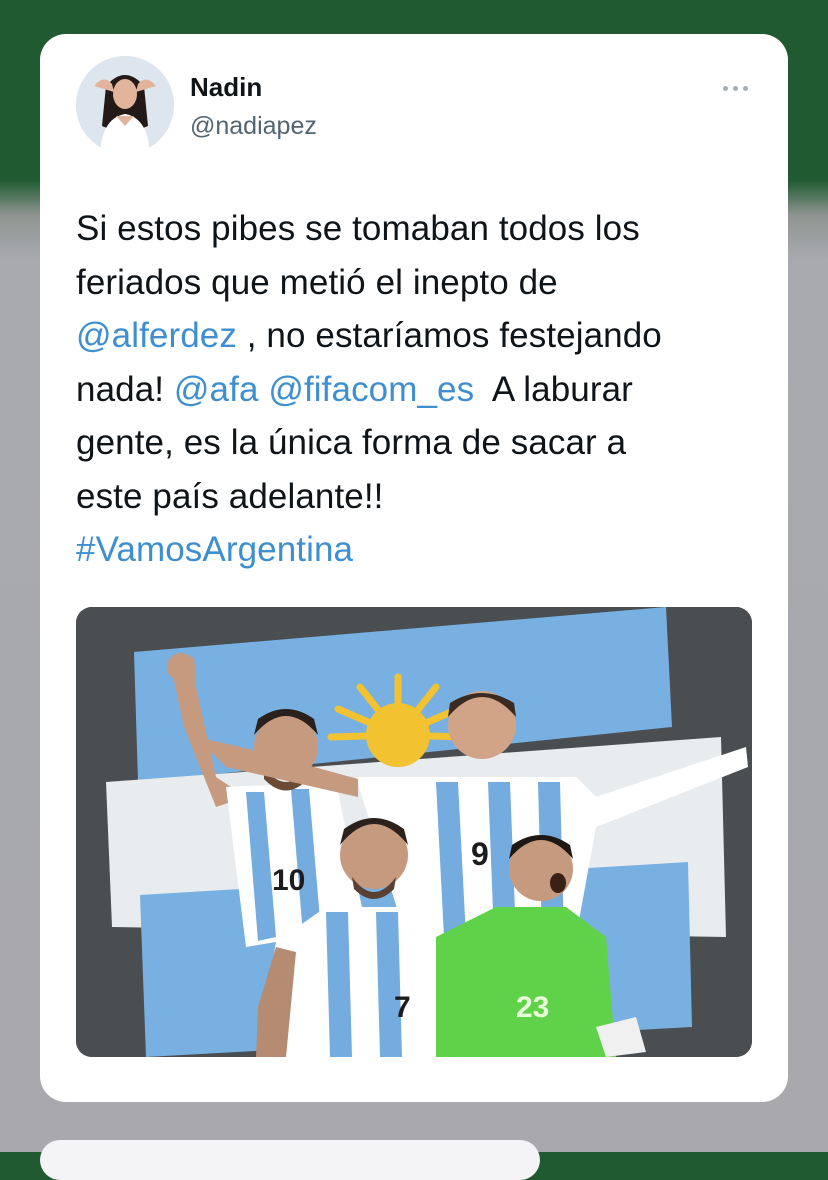  Describe the element at coordinates (288, 880) in the screenshot. I see `player-number: 10` at that location.